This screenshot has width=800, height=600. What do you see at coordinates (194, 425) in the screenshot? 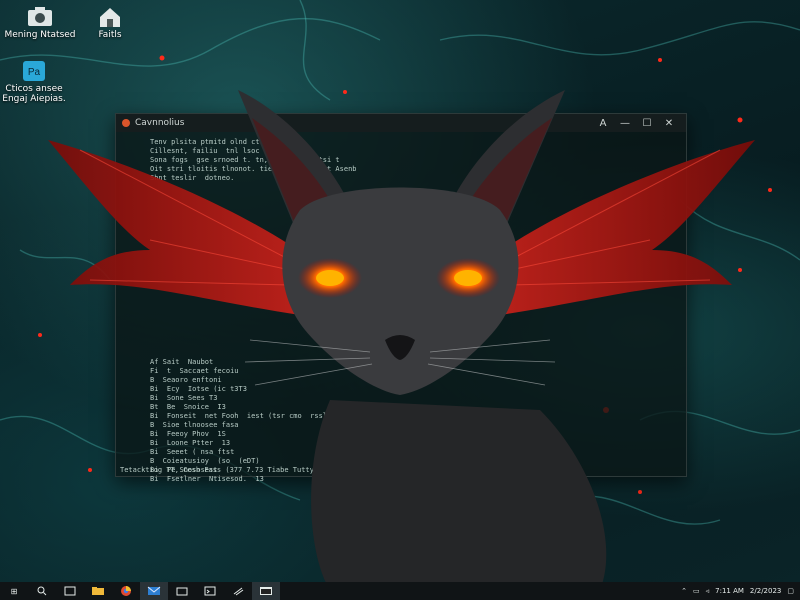
I see `console-line: B Sioe tlnoosee fasa` at bounding box center [194, 425].